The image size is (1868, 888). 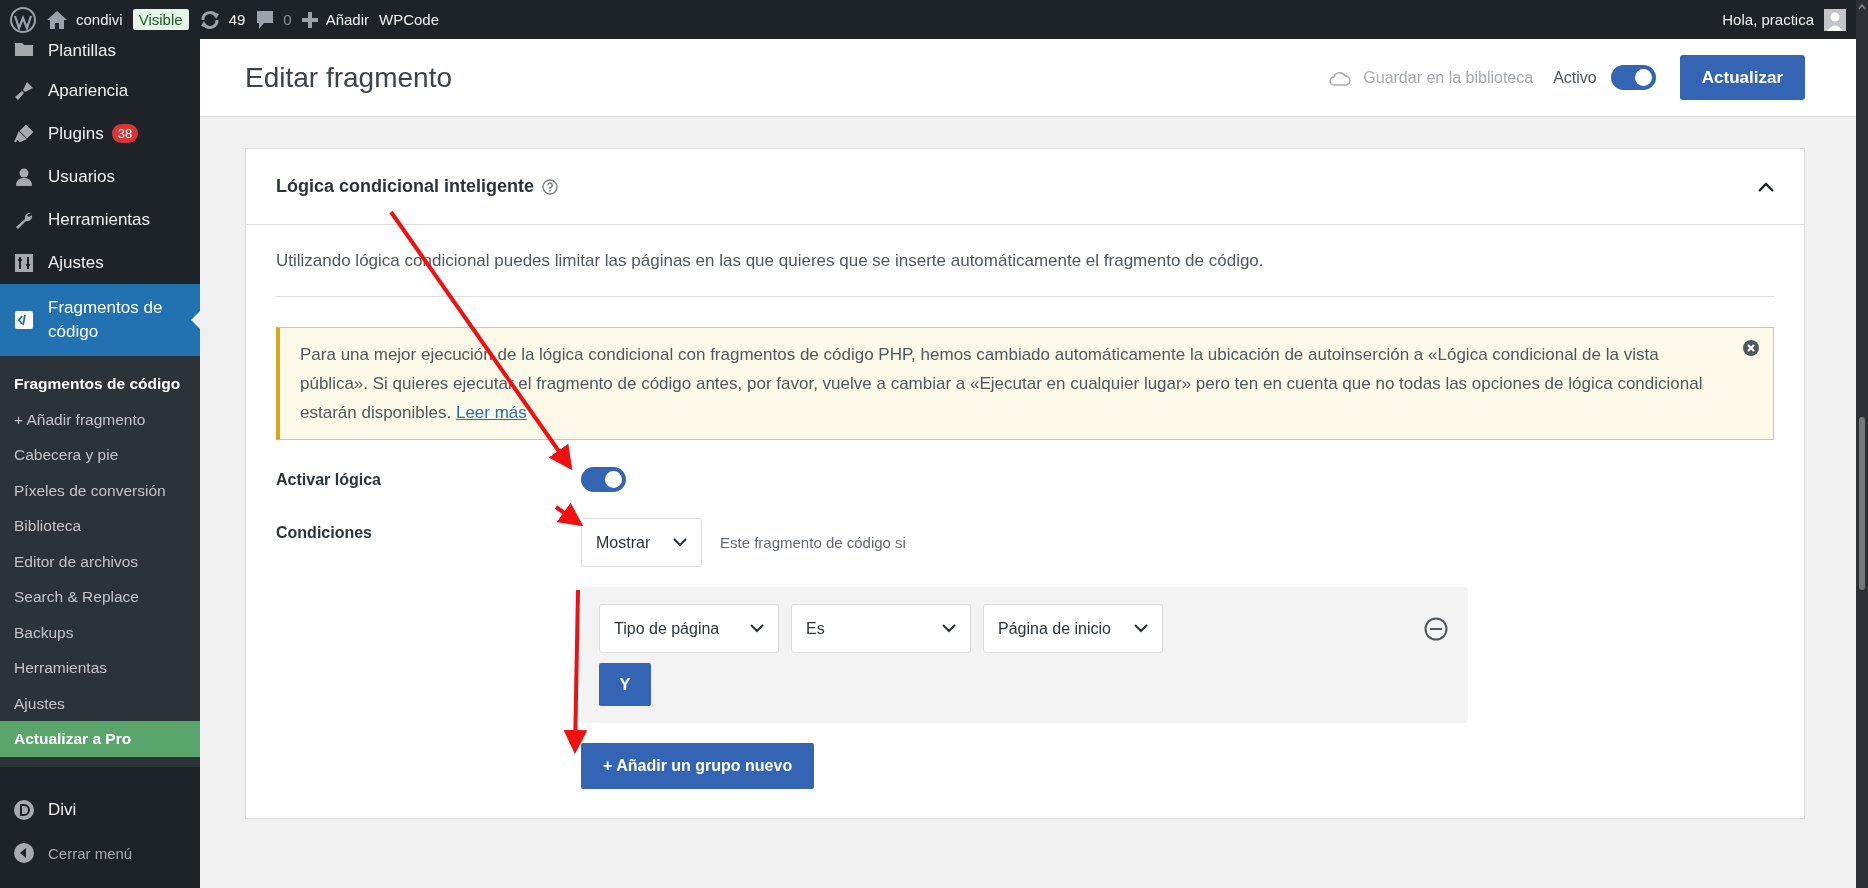 What do you see at coordinates (100, 219) in the screenshot?
I see `sidebar-item: Herramientas` at bounding box center [100, 219].